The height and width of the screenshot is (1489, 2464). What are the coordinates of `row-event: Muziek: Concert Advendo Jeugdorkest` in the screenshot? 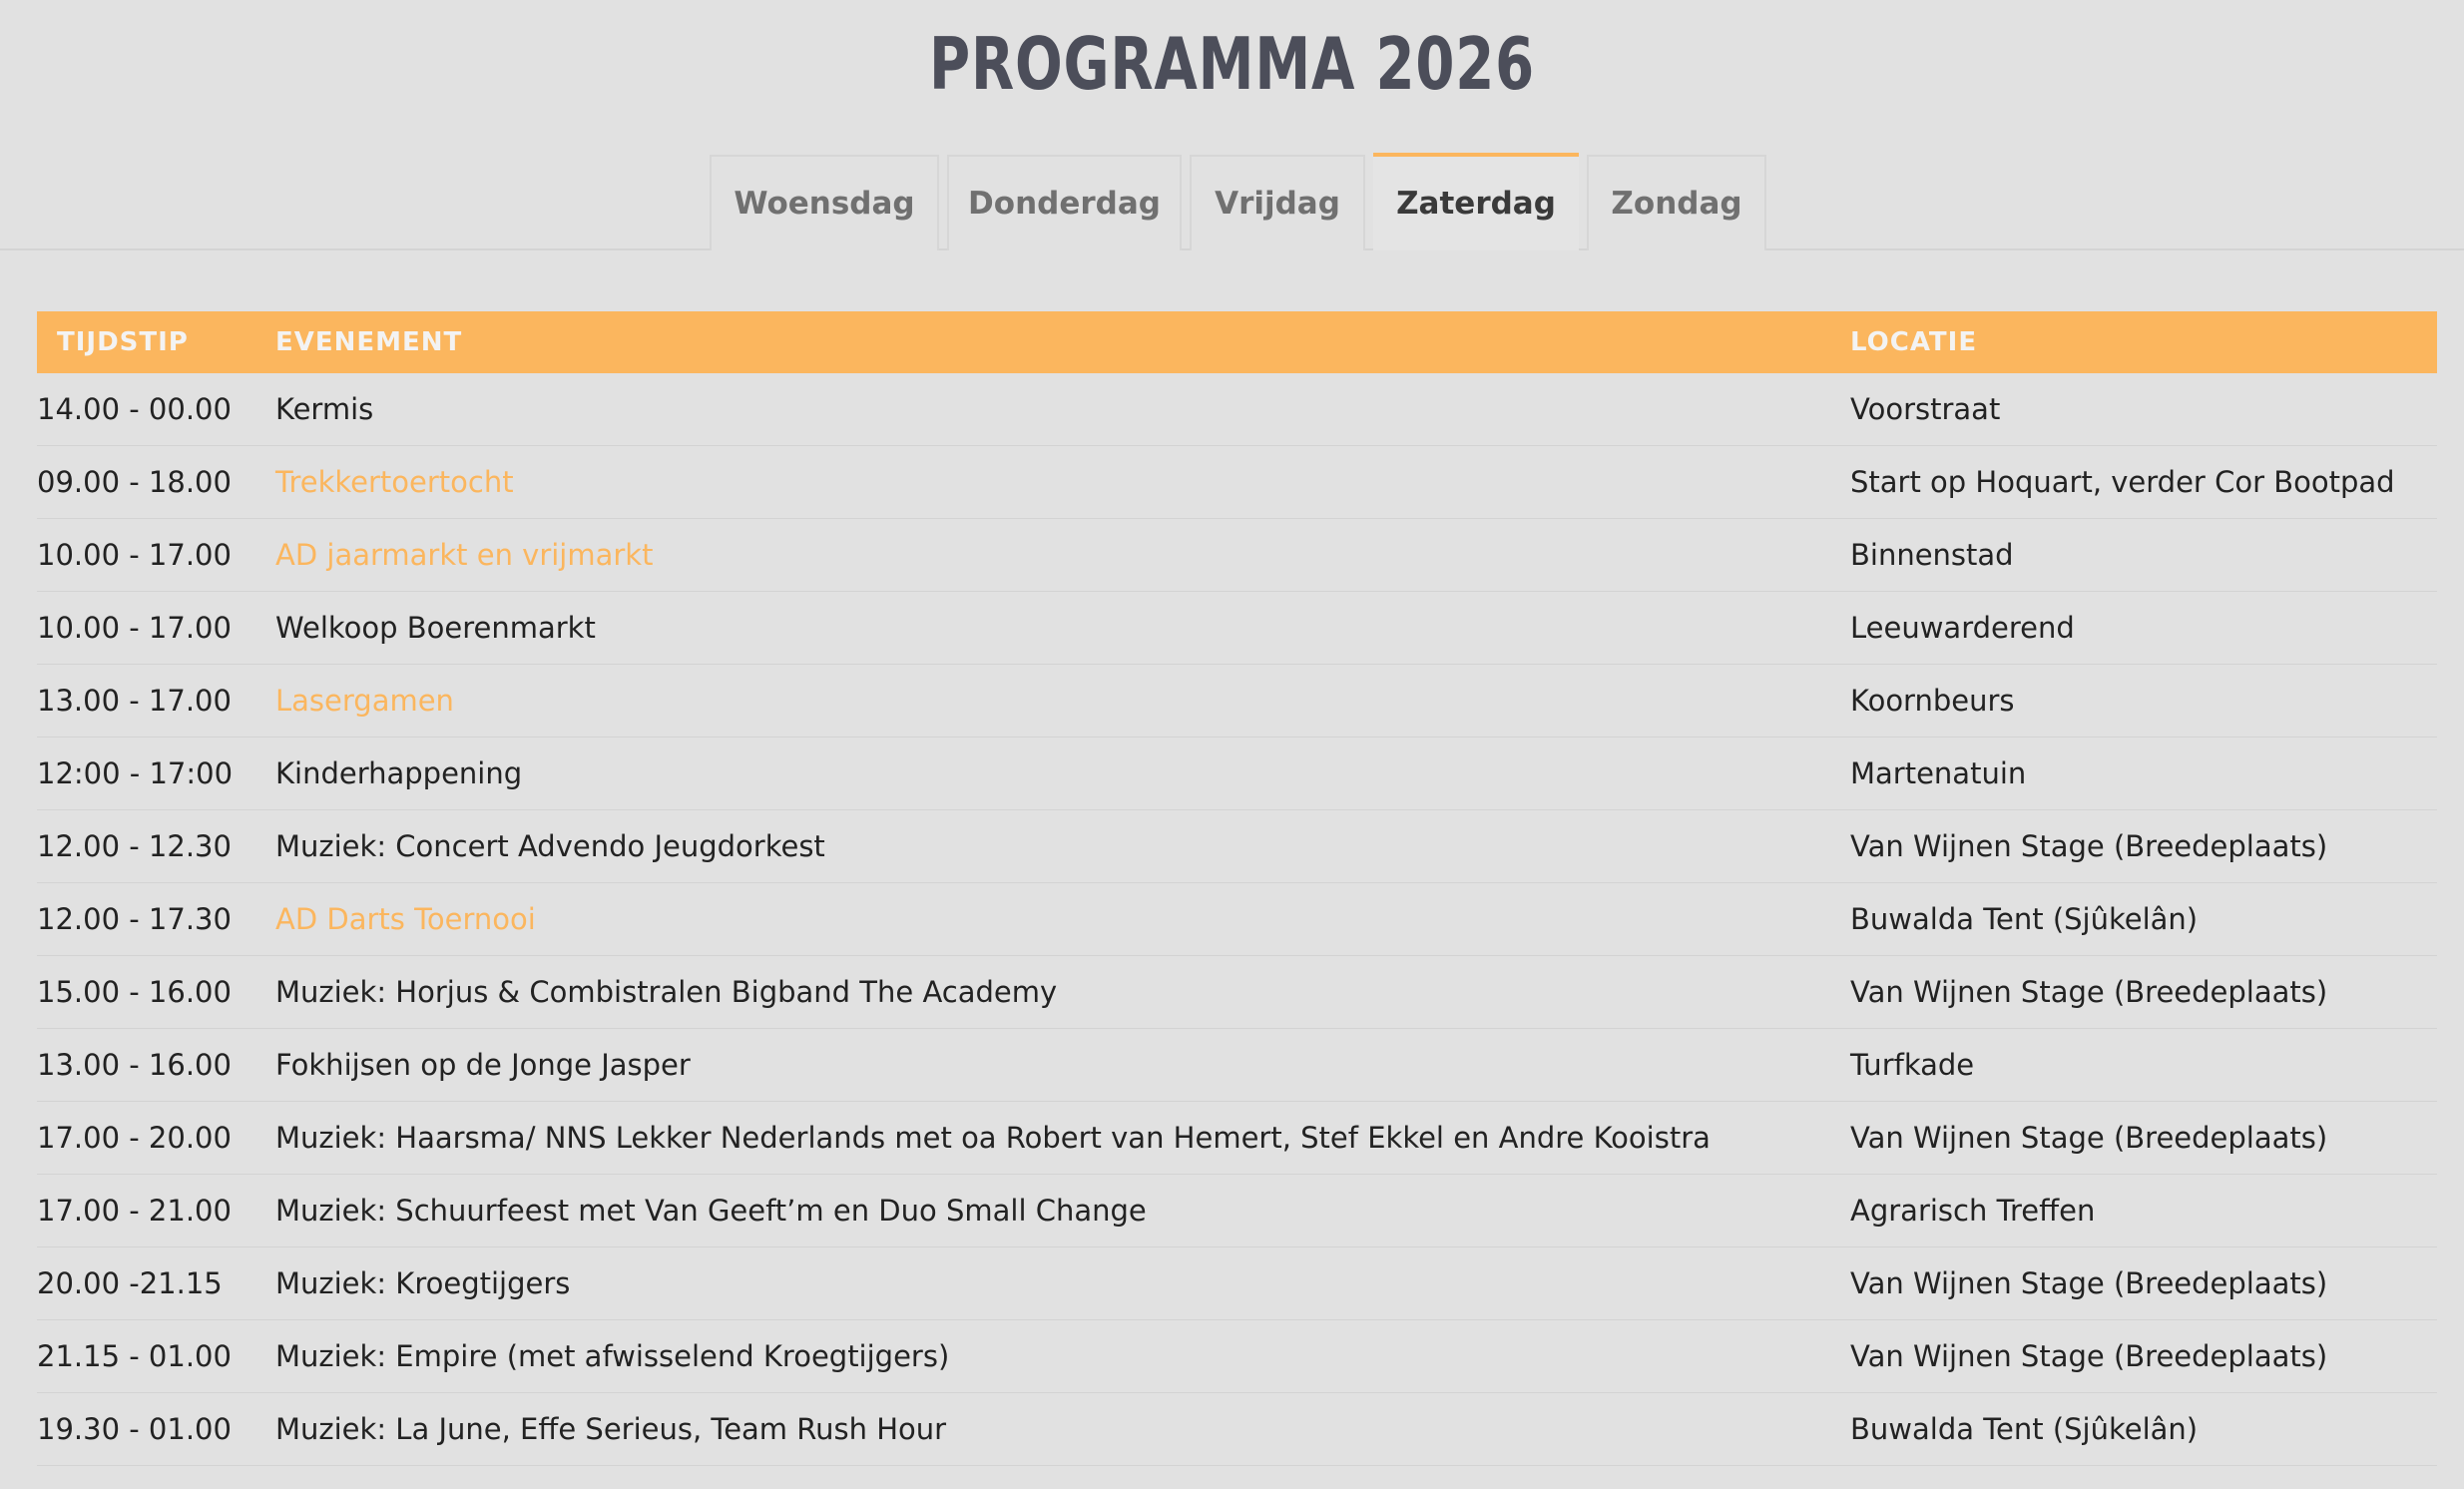 It's located at (1062, 846).